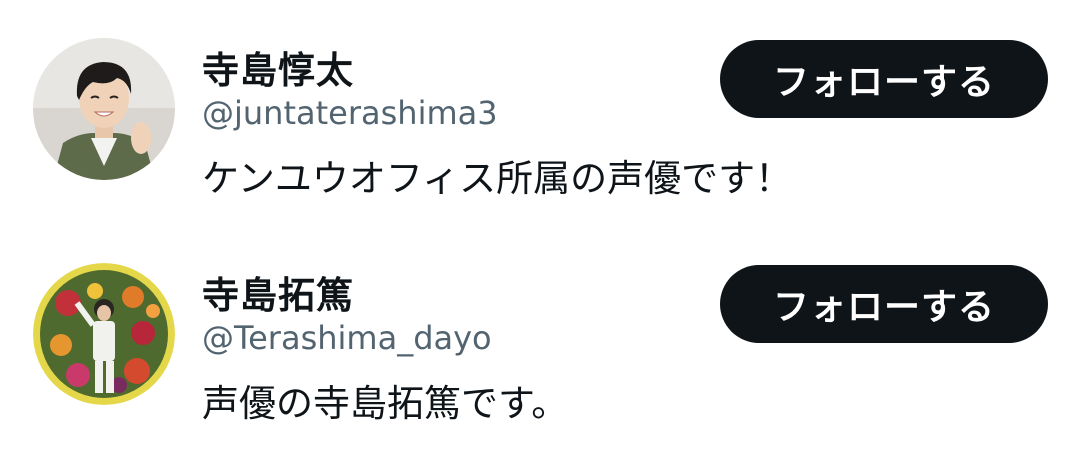 The image size is (1080, 460). What do you see at coordinates (278, 67) in the screenshot?
I see `user-name: 寺島惇太` at bounding box center [278, 67].